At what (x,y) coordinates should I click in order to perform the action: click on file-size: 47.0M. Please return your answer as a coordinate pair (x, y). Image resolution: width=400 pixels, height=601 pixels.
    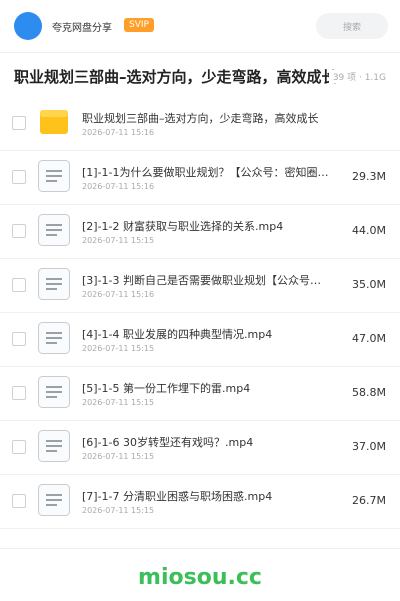
    Looking at the image, I should click on (369, 338).